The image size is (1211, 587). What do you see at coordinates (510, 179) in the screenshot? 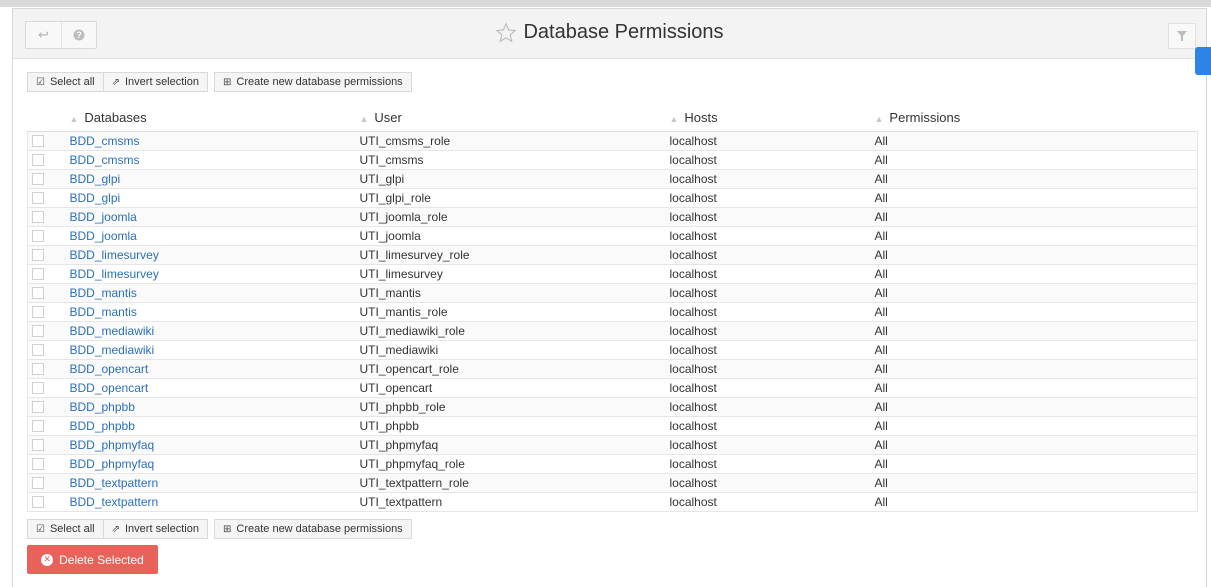
I see `user-cell: UTI_glpi` at bounding box center [510, 179].